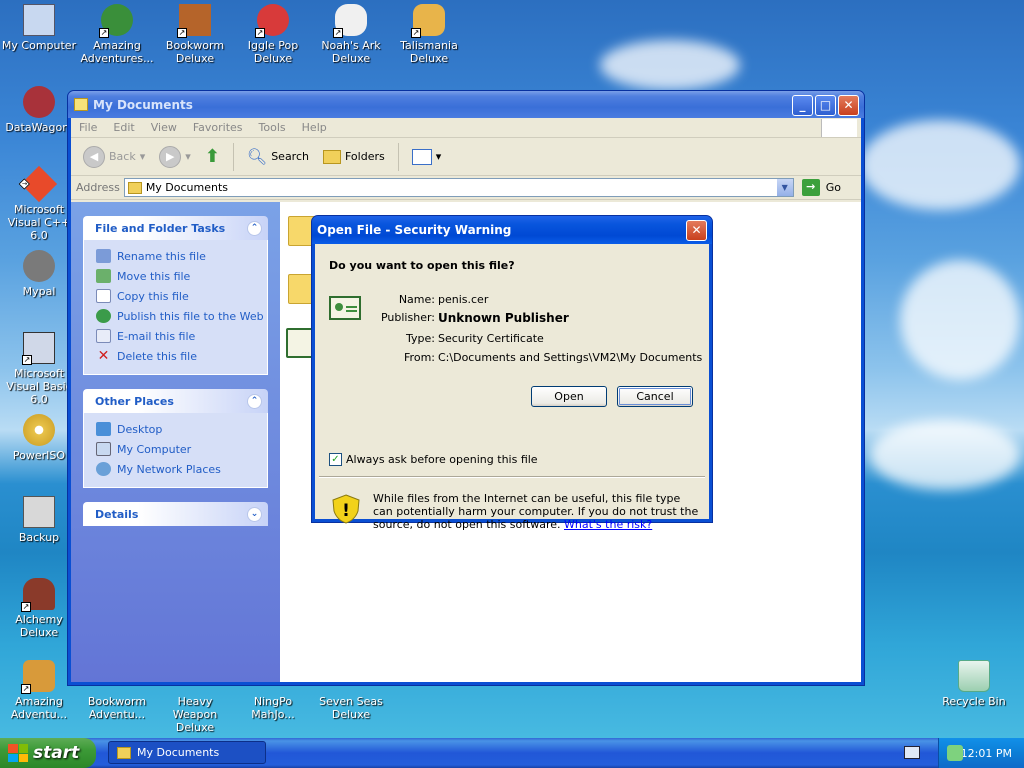 This screenshot has height=768, width=1024. What do you see at coordinates (696, 230) in the screenshot?
I see `dialog-close-button: ✕` at bounding box center [696, 230].